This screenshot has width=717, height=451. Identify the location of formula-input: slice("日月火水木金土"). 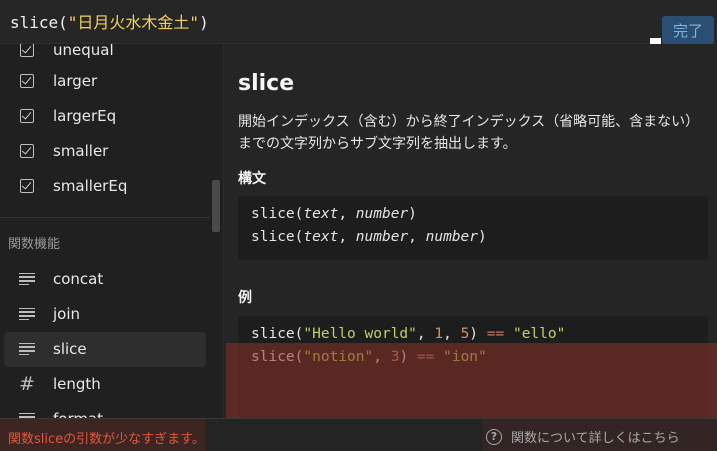
(109, 21).